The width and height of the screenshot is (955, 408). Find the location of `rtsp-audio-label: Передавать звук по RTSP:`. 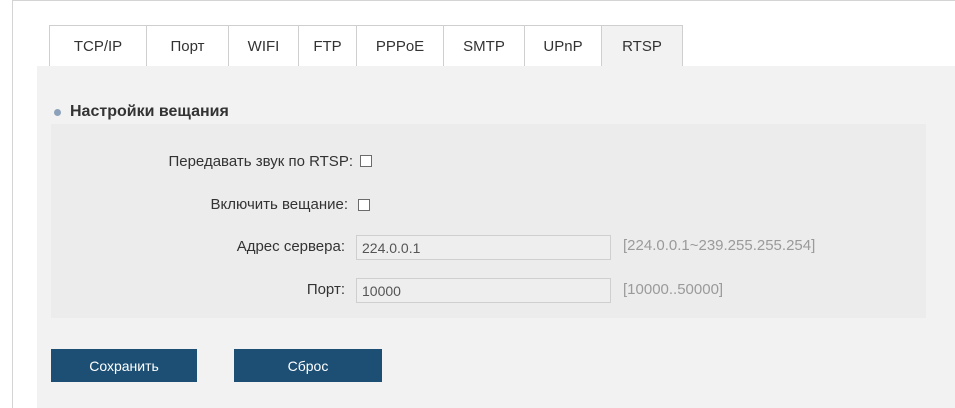

rtsp-audio-label: Передавать звук по RTSP: is located at coordinates (260, 161).